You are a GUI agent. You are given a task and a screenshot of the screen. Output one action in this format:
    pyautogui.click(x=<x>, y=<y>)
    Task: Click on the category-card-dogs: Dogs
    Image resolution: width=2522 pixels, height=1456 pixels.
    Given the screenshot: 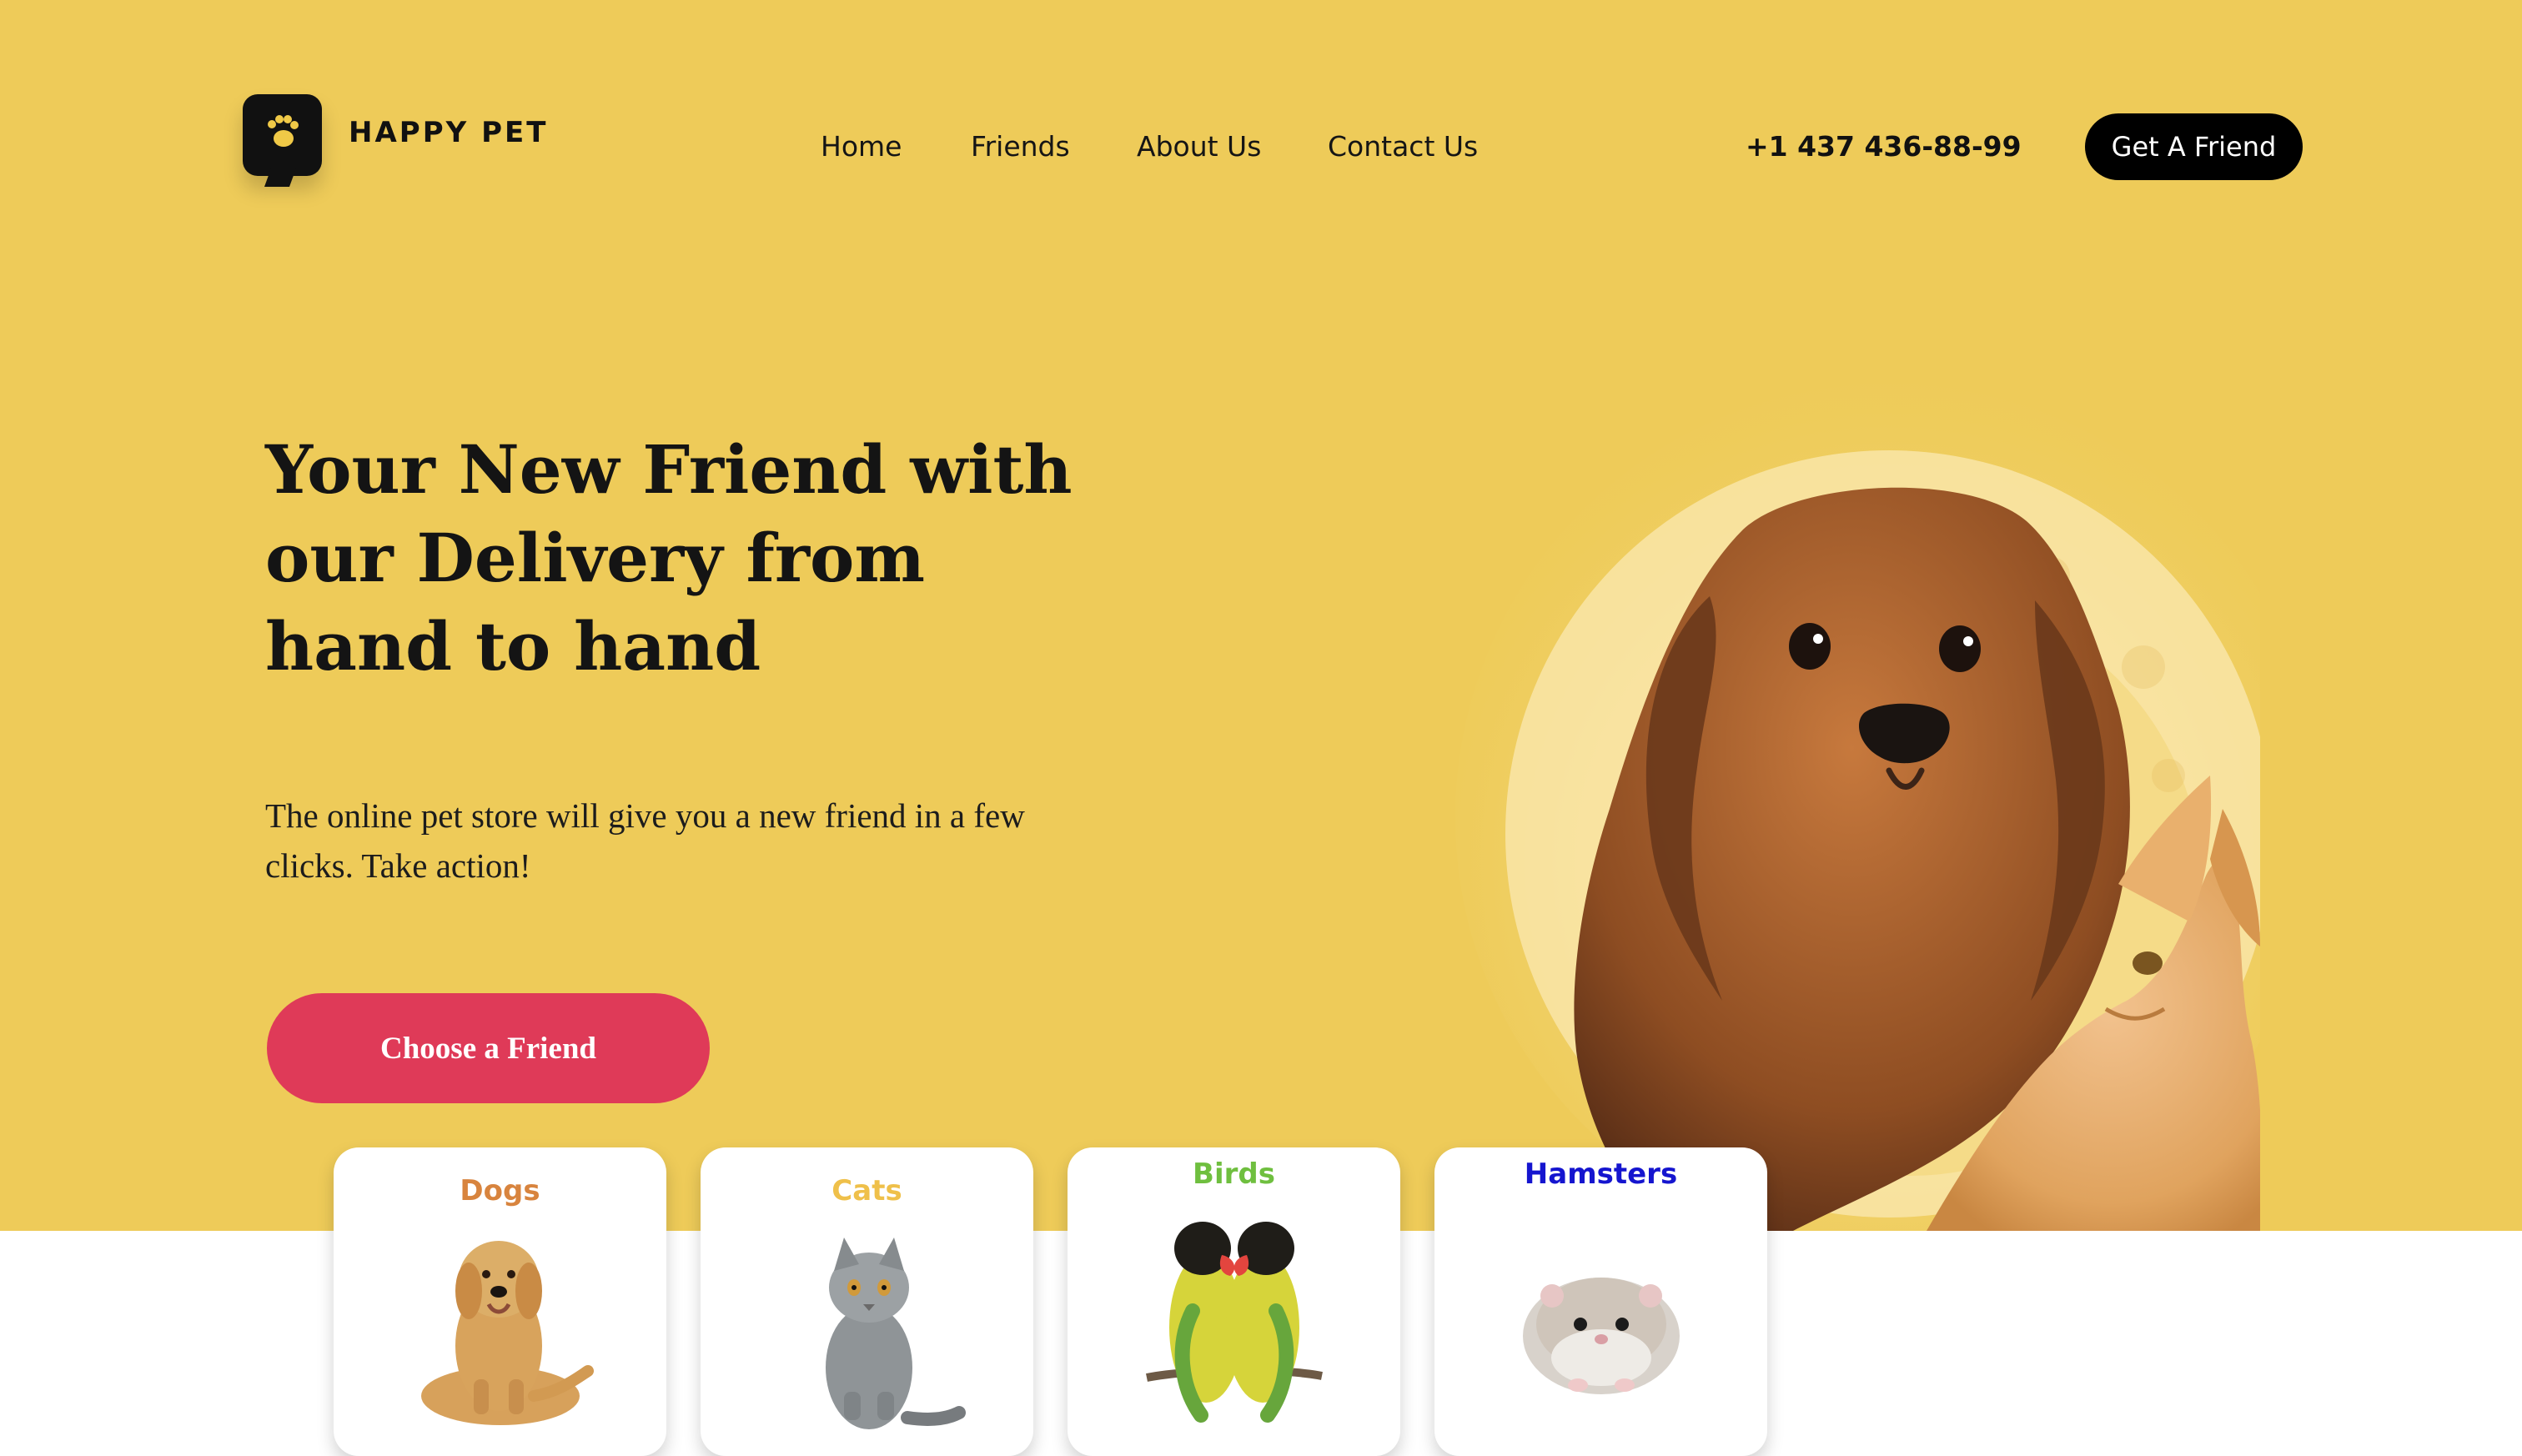 What is the action you would take?
    pyautogui.click(x=500, y=1301)
    